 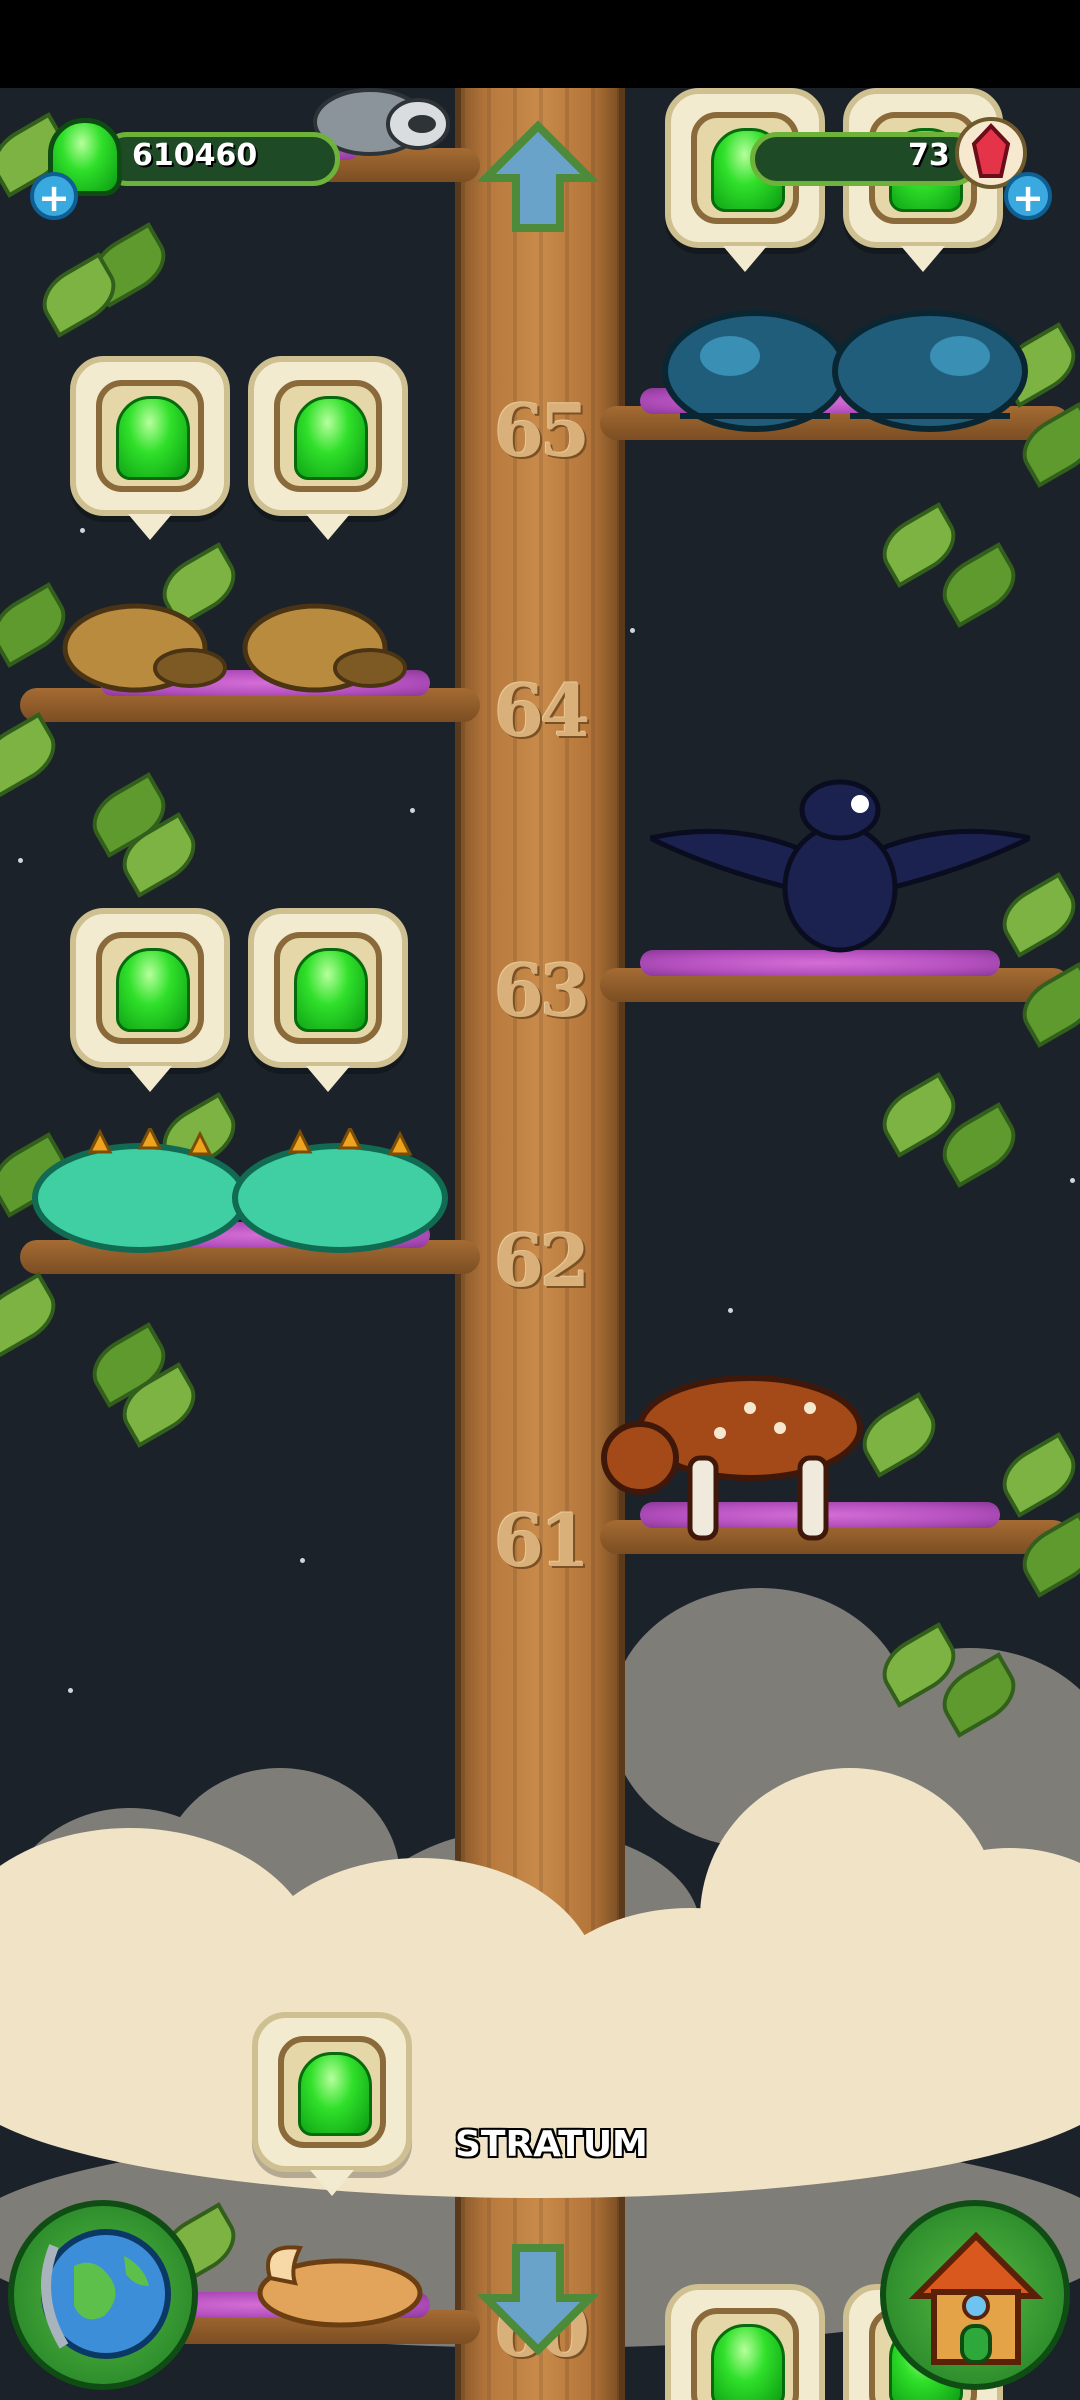 I want to click on level-number: 63, so click(x=541, y=990).